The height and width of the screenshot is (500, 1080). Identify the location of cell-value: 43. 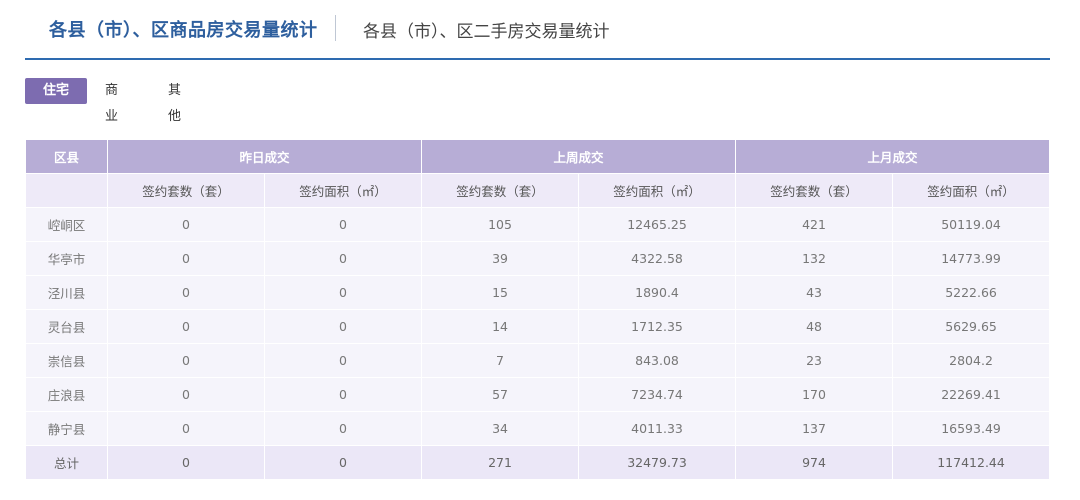
(814, 292).